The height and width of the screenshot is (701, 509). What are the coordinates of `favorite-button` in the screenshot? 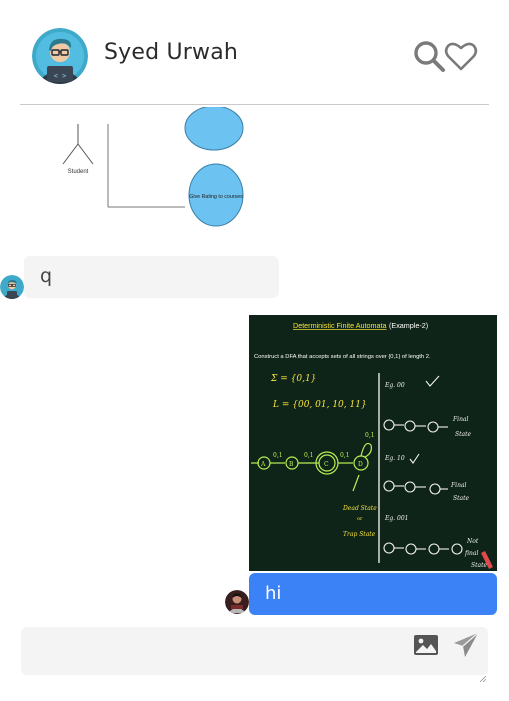 It's located at (461, 56).